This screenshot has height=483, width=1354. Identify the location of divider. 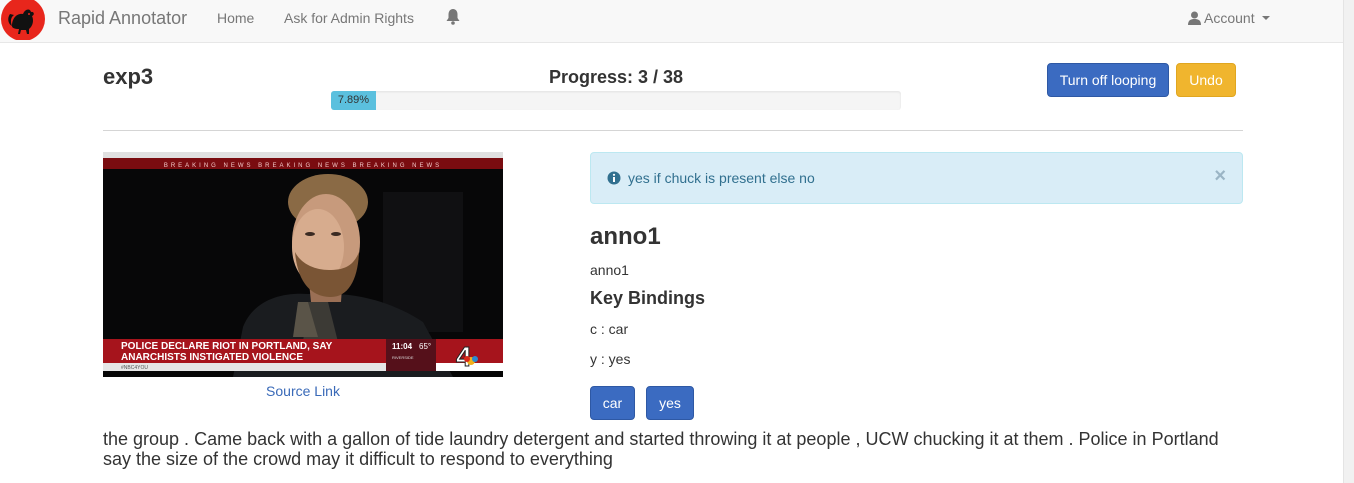
(673, 130).